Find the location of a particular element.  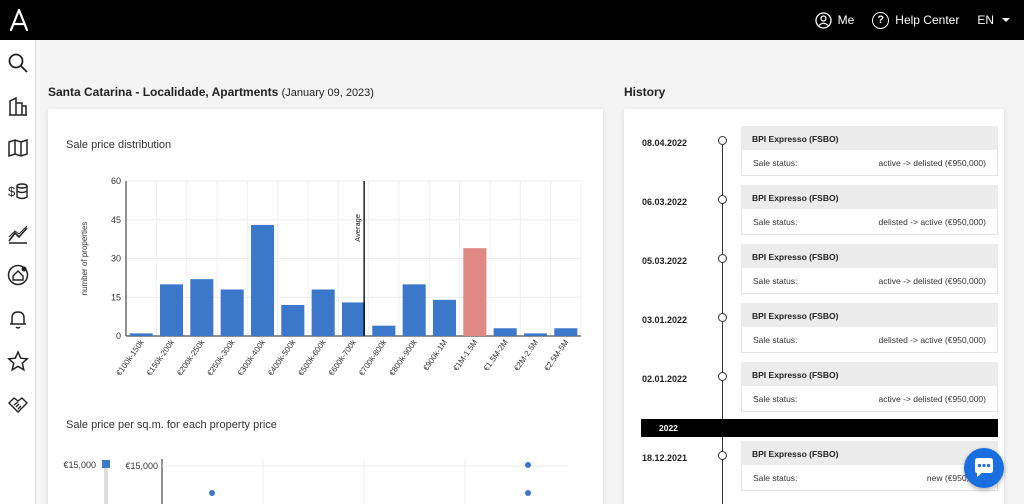

sidebar: $ is located at coordinates (18, 272).